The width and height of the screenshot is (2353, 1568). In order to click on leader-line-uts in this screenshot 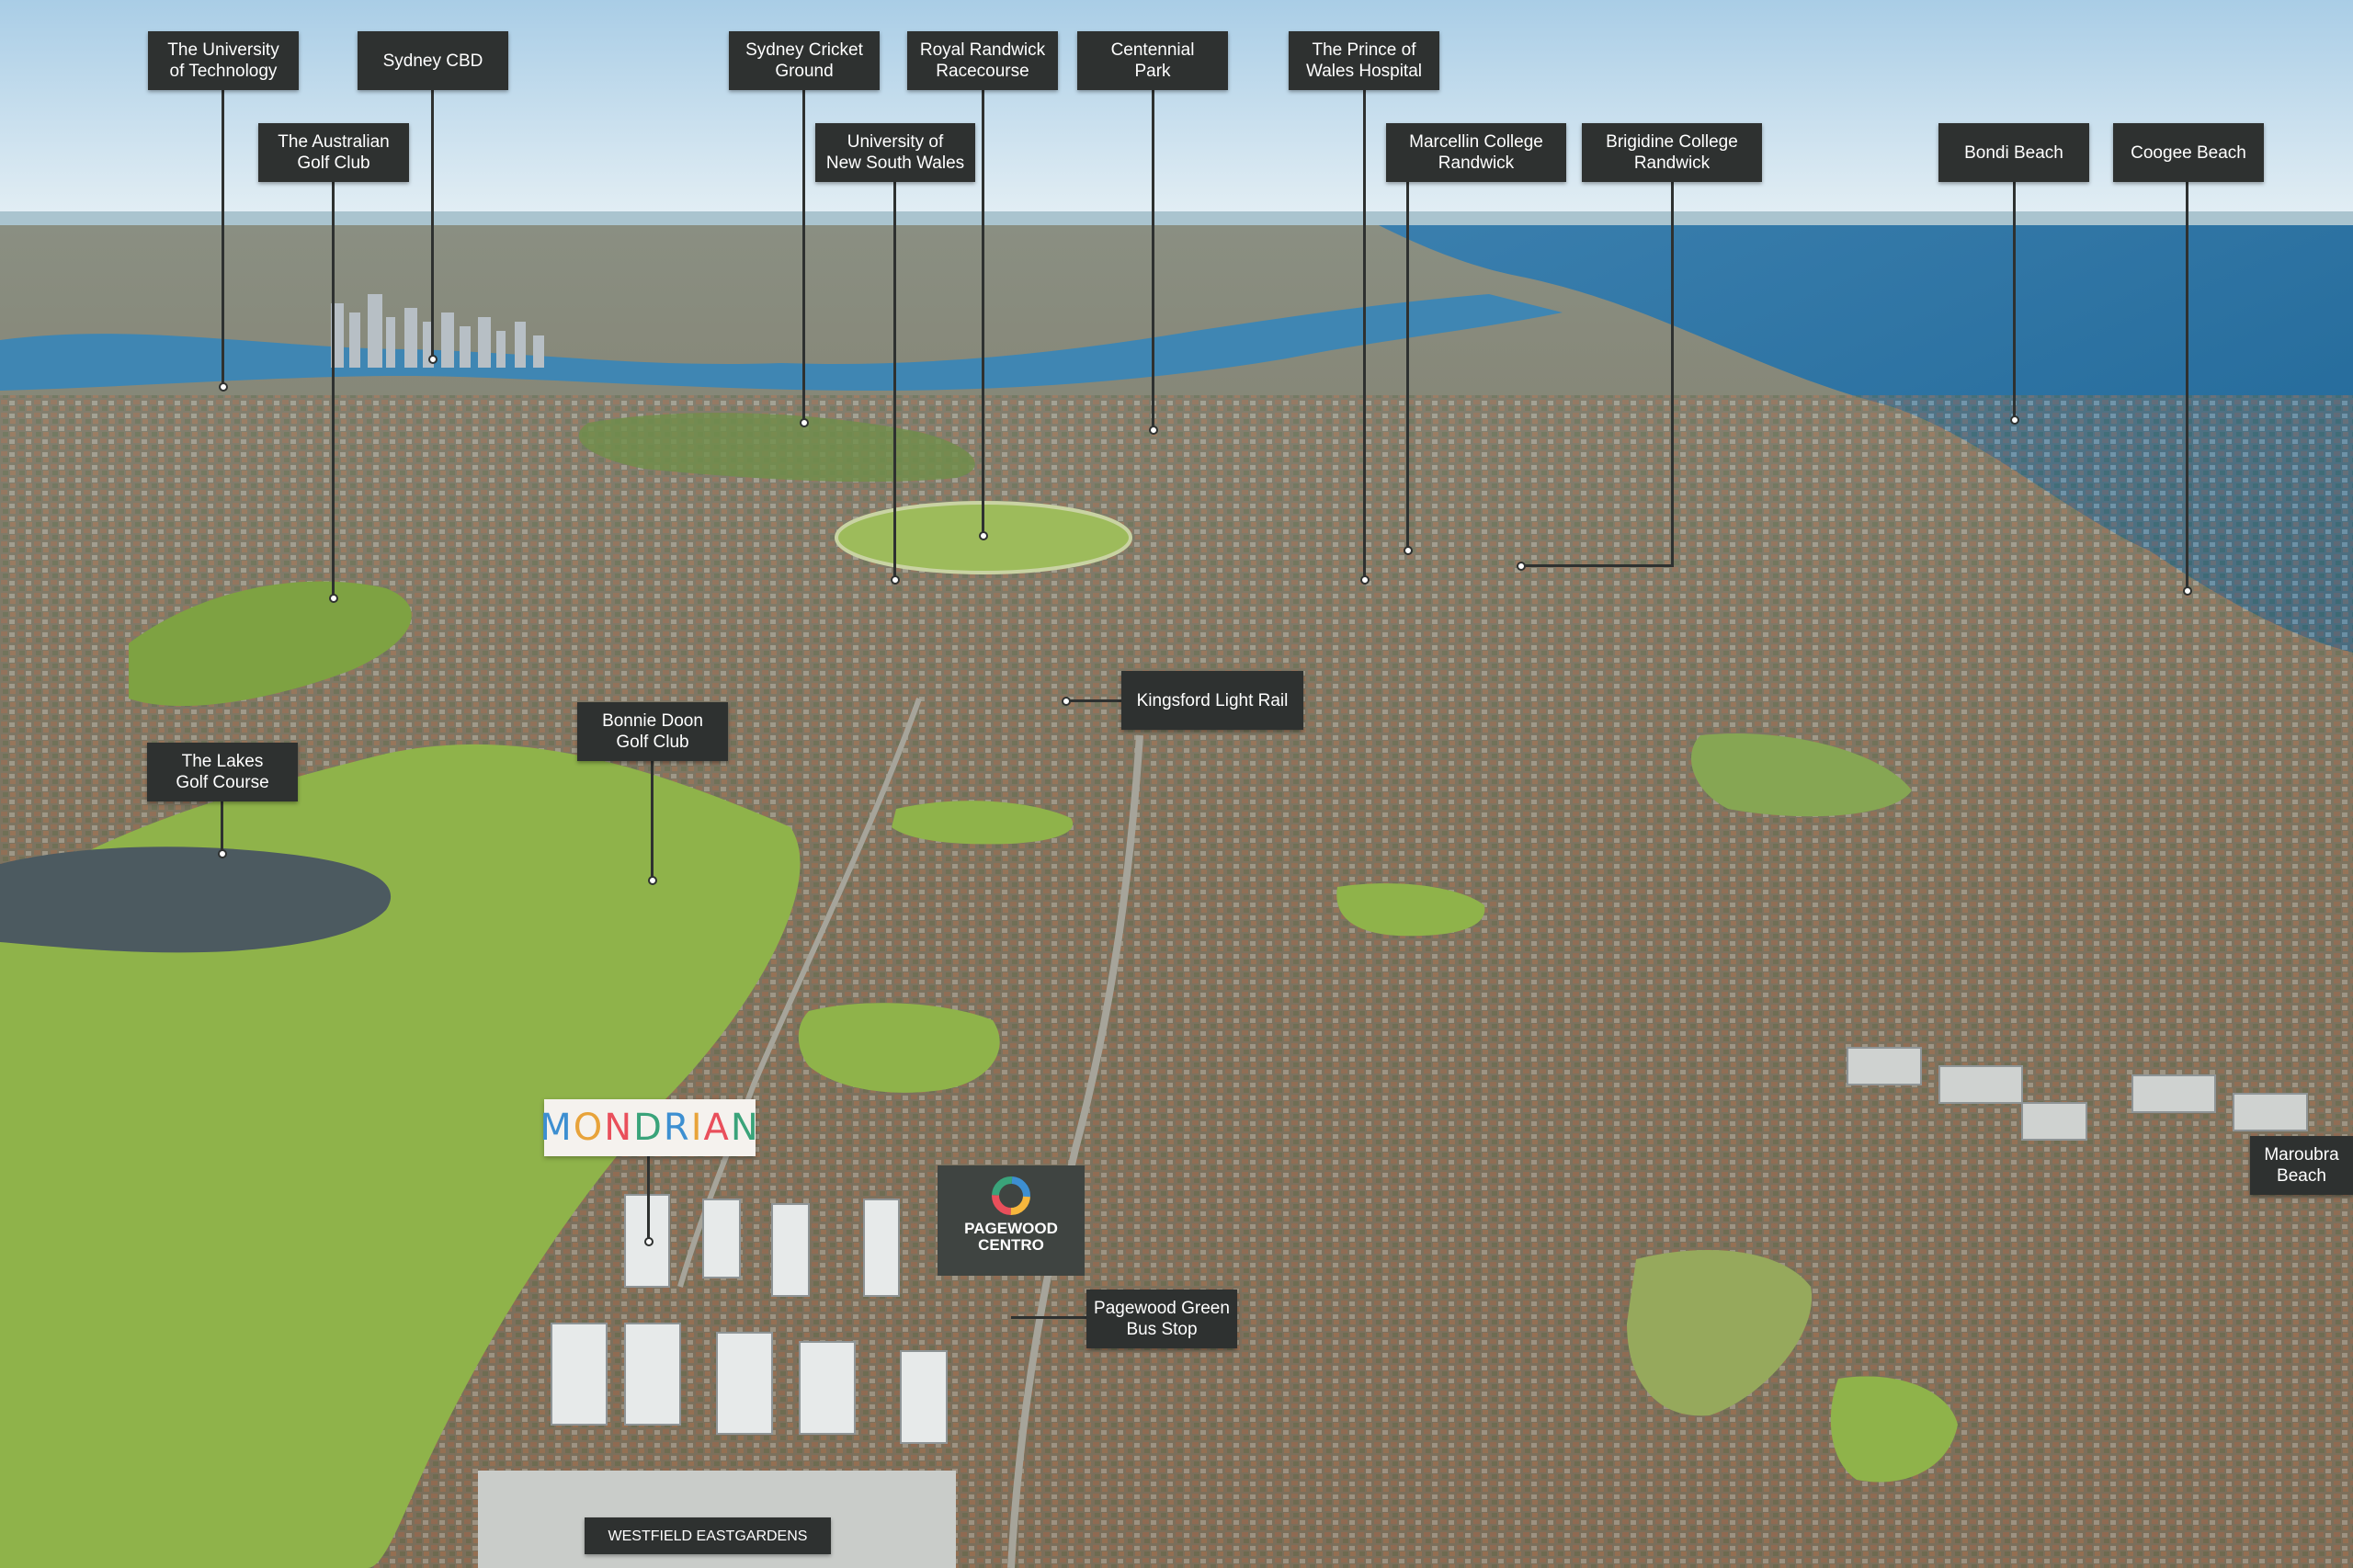, I will do `click(223, 237)`.